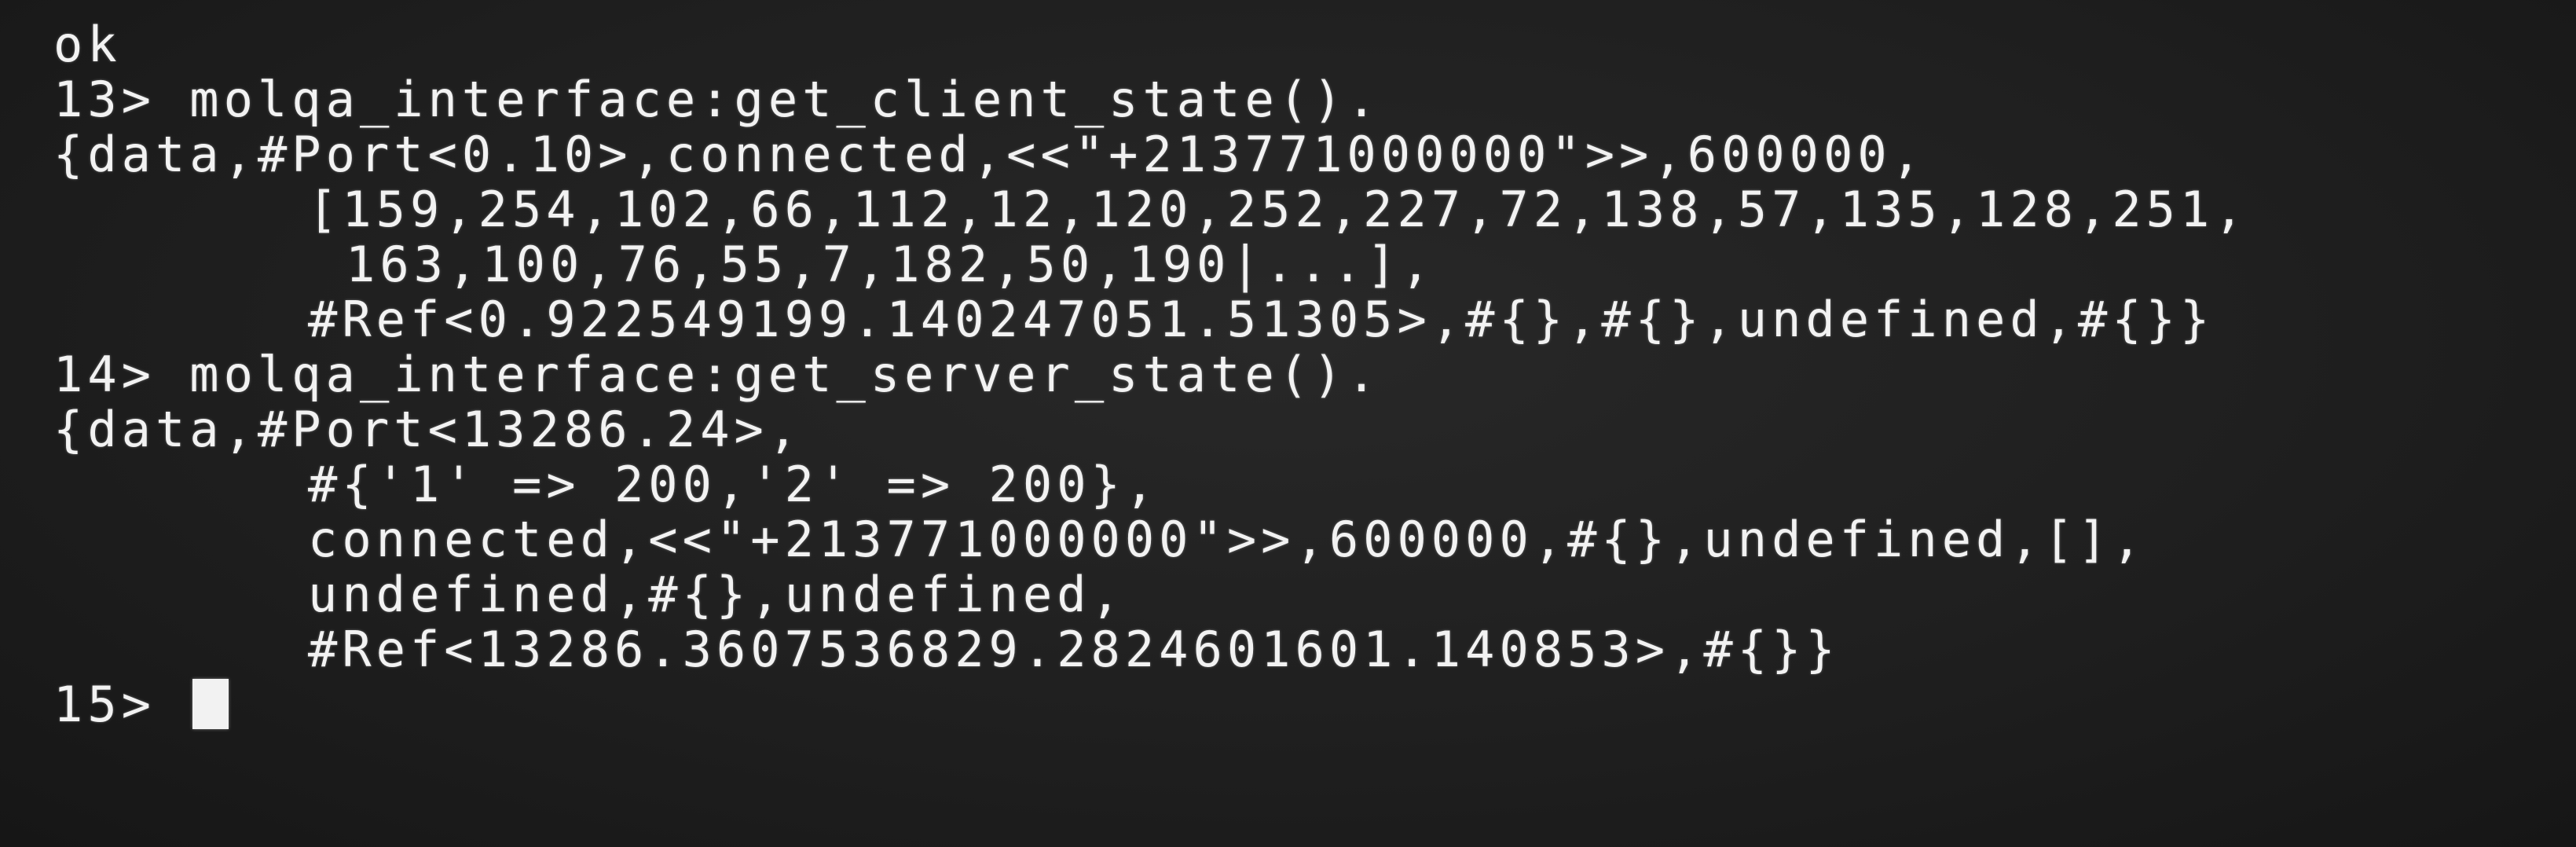  I want to click on input-line: 15>, so click(1314, 704).